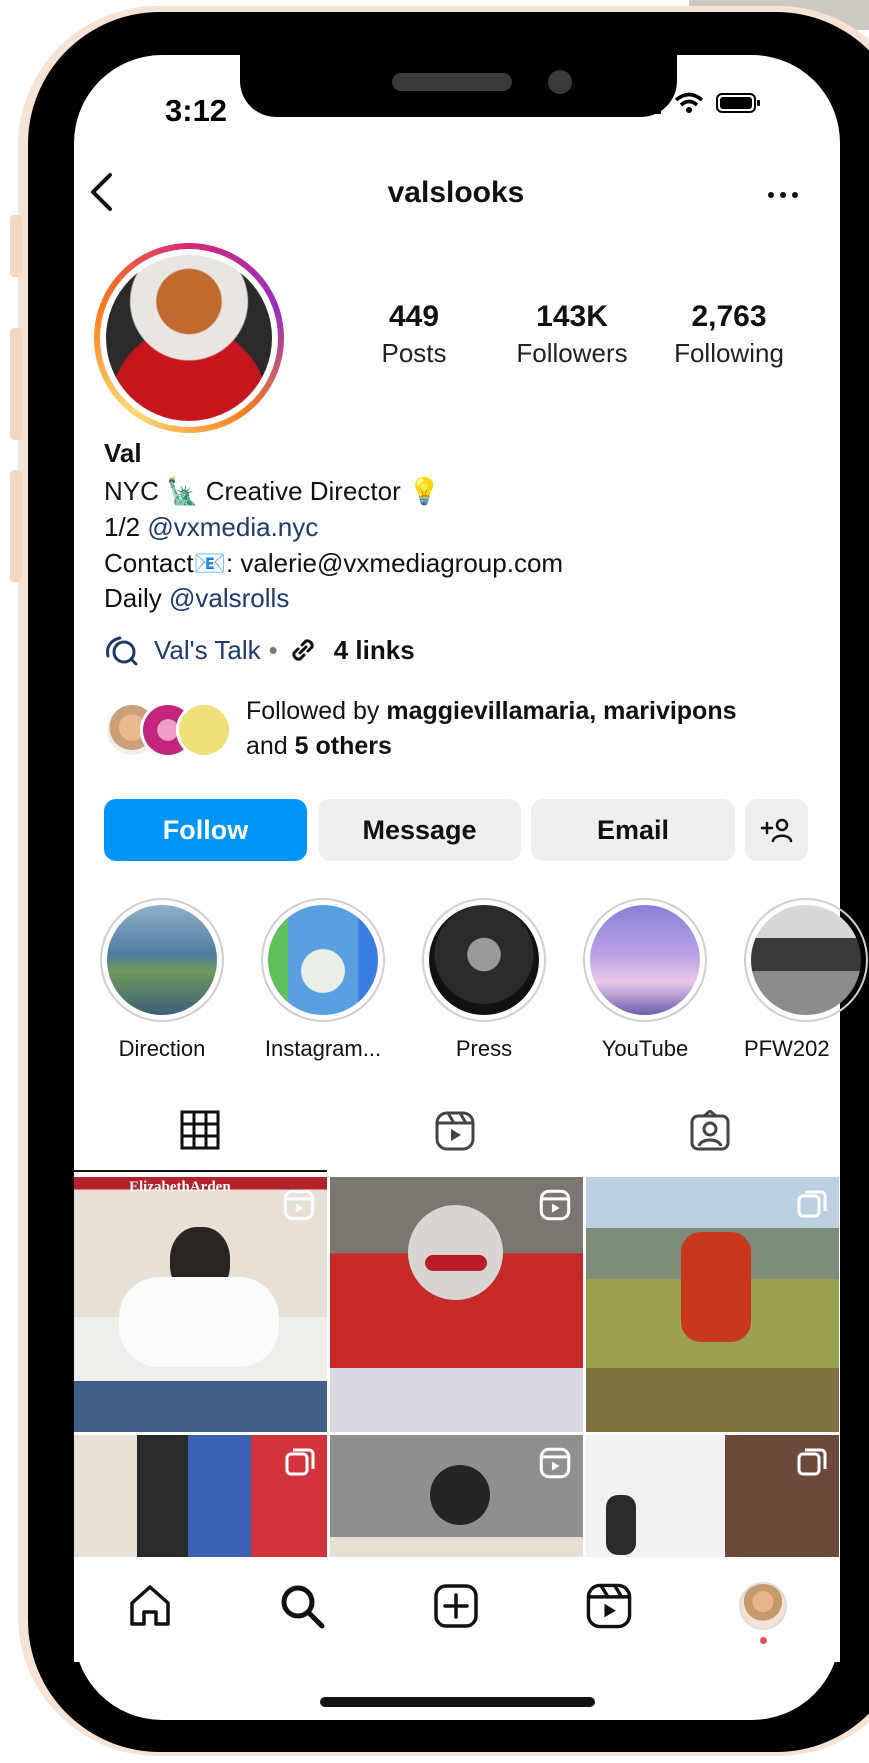 The width and height of the screenshot is (869, 1763). I want to click on volume-down-button, so click(16, 526).